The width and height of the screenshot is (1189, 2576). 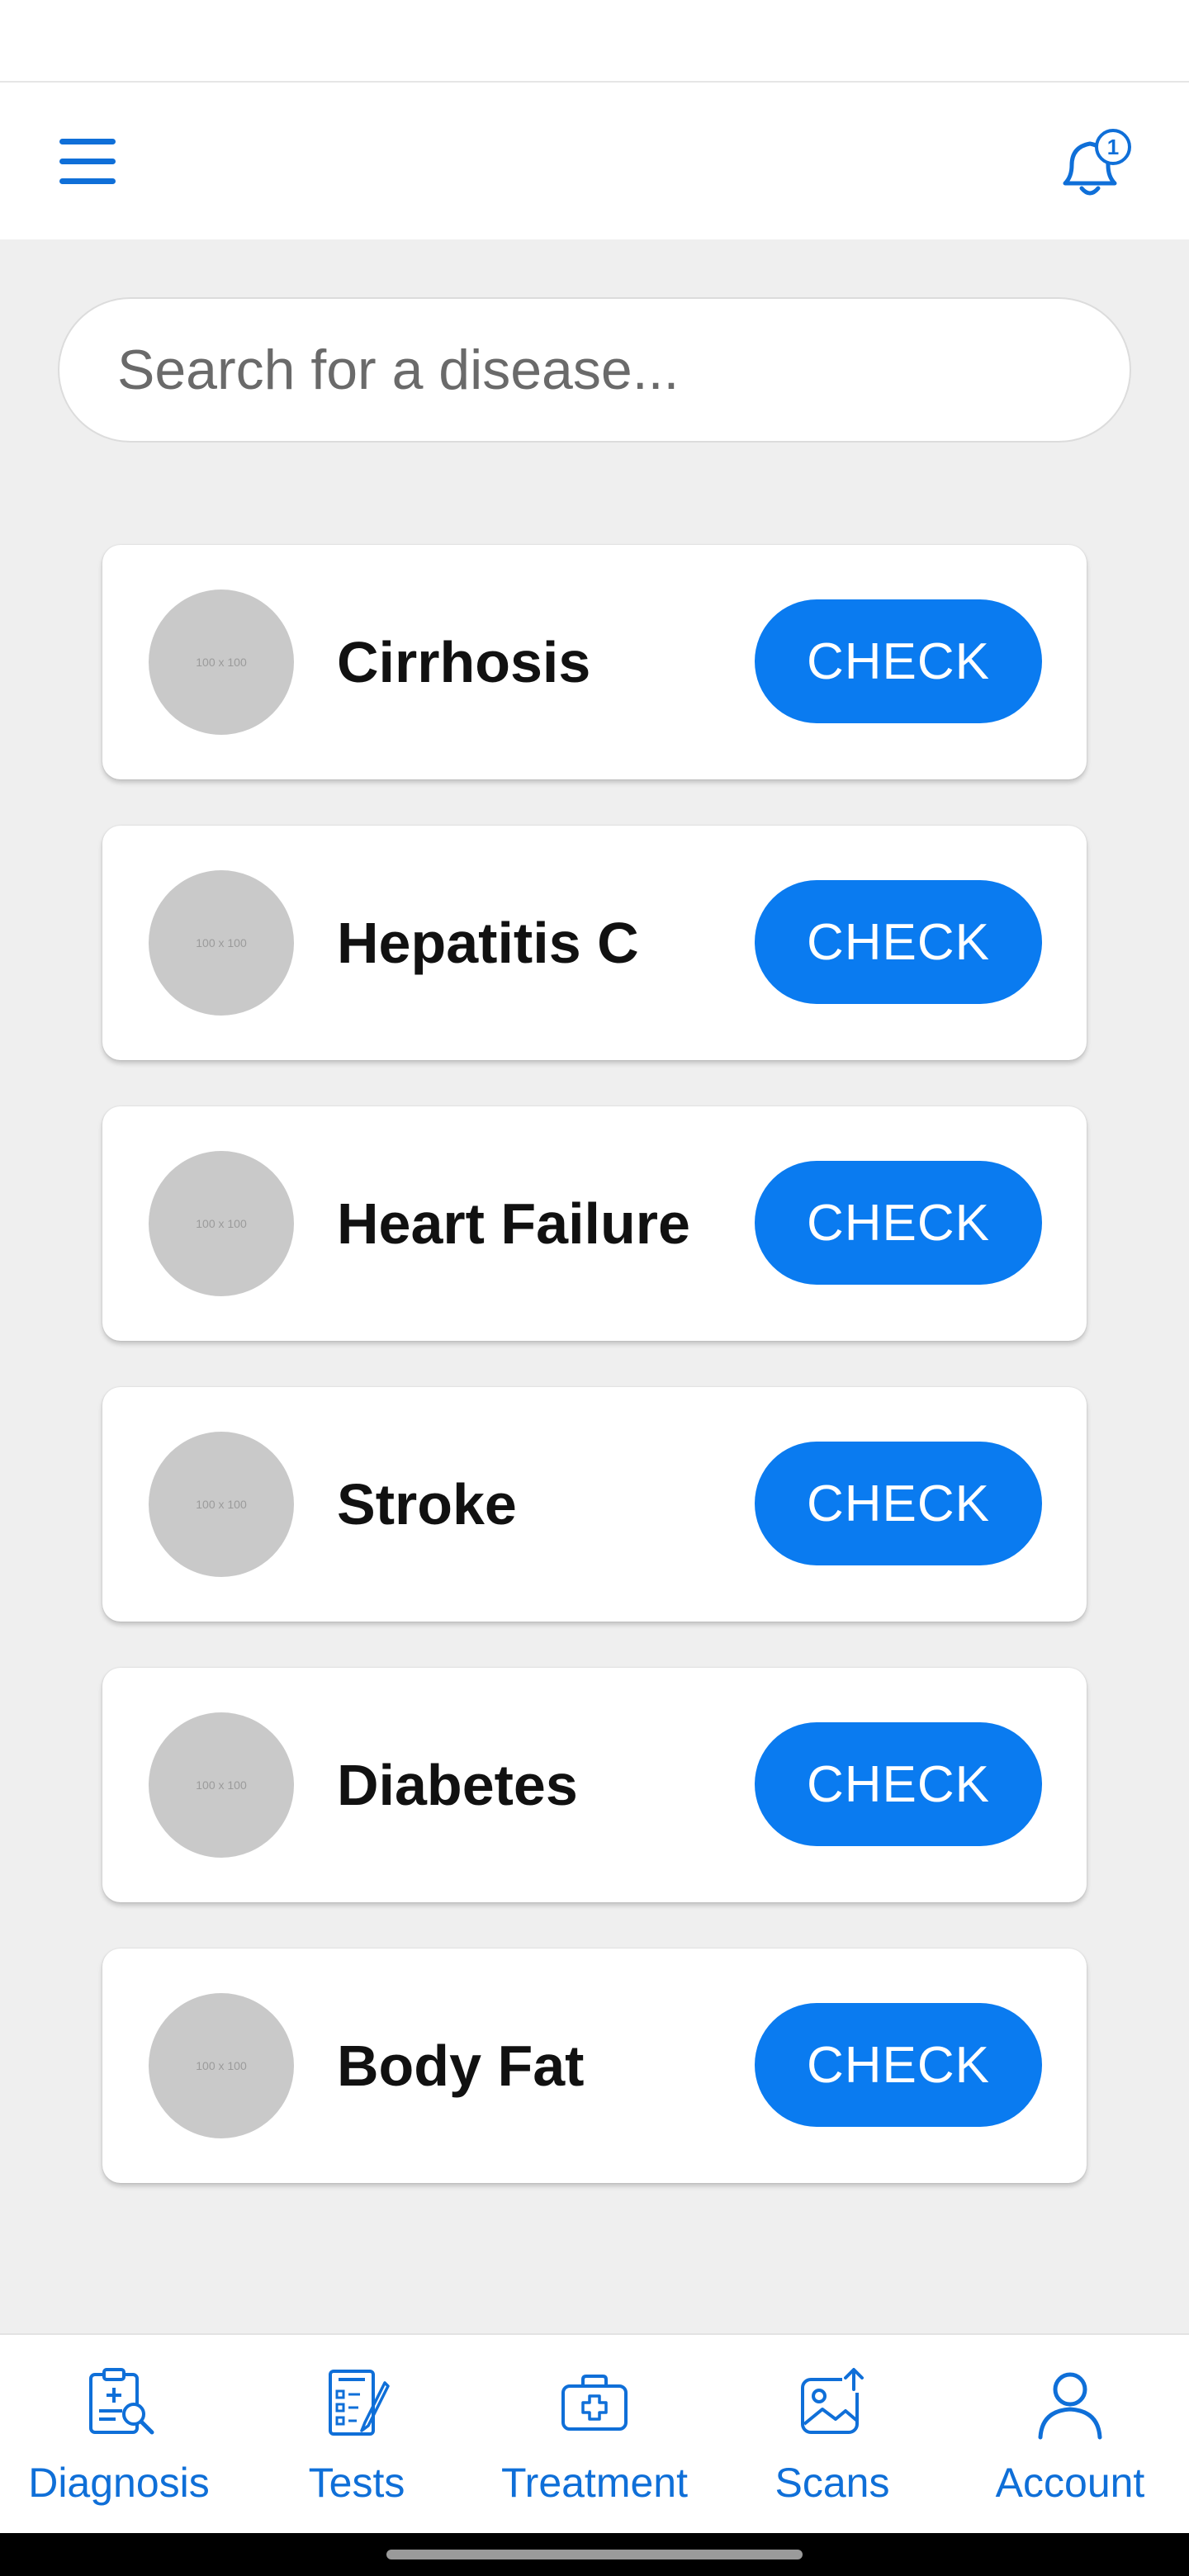 I want to click on nav-account: Account, so click(x=1070, y=2435).